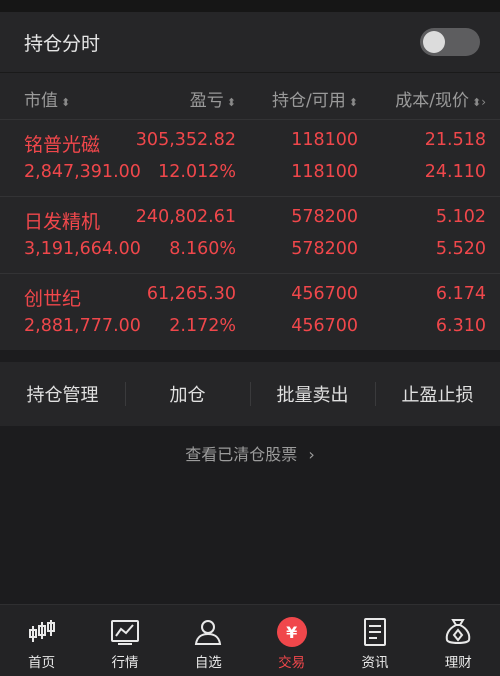  Describe the element at coordinates (324, 294) in the screenshot. I see `holding-qty: 456700` at that location.